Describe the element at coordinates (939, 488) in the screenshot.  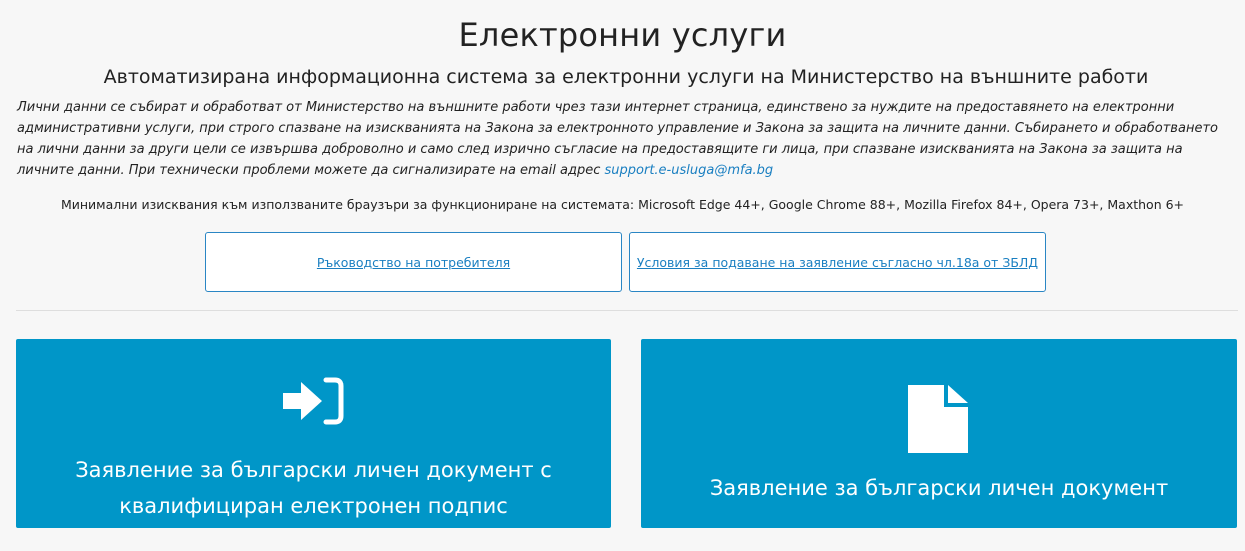
I see `document-application-label: Заявление за български личен документ` at that location.